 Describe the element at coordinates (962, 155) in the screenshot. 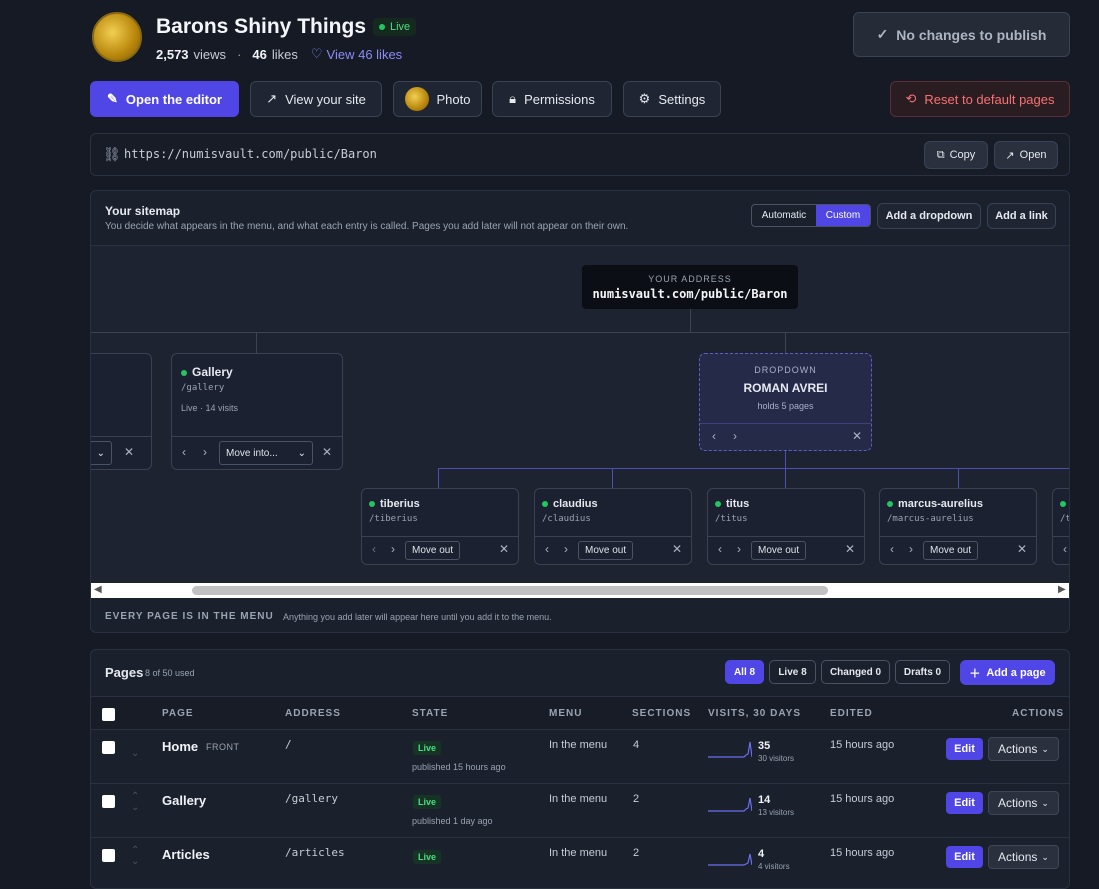

I see `copy-label: Copy` at that location.